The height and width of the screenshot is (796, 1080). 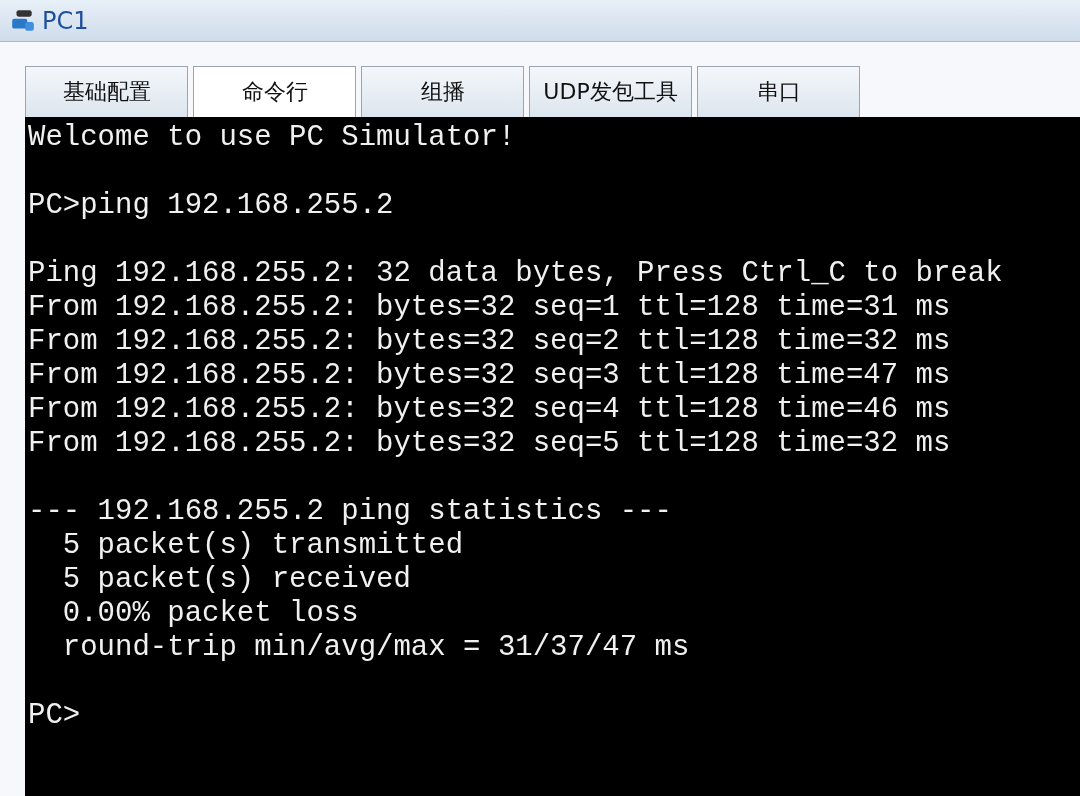 What do you see at coordinates (236, 580) in the screenshot?
I see `console-line: 5 packet(s) received` at bounding box center [236, 580].